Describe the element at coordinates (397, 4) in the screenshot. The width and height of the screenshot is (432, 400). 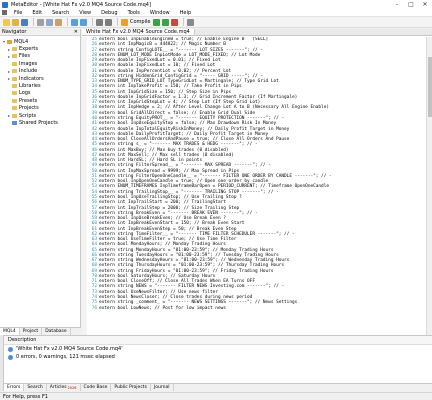
I see `minimize-button: –` at that location.